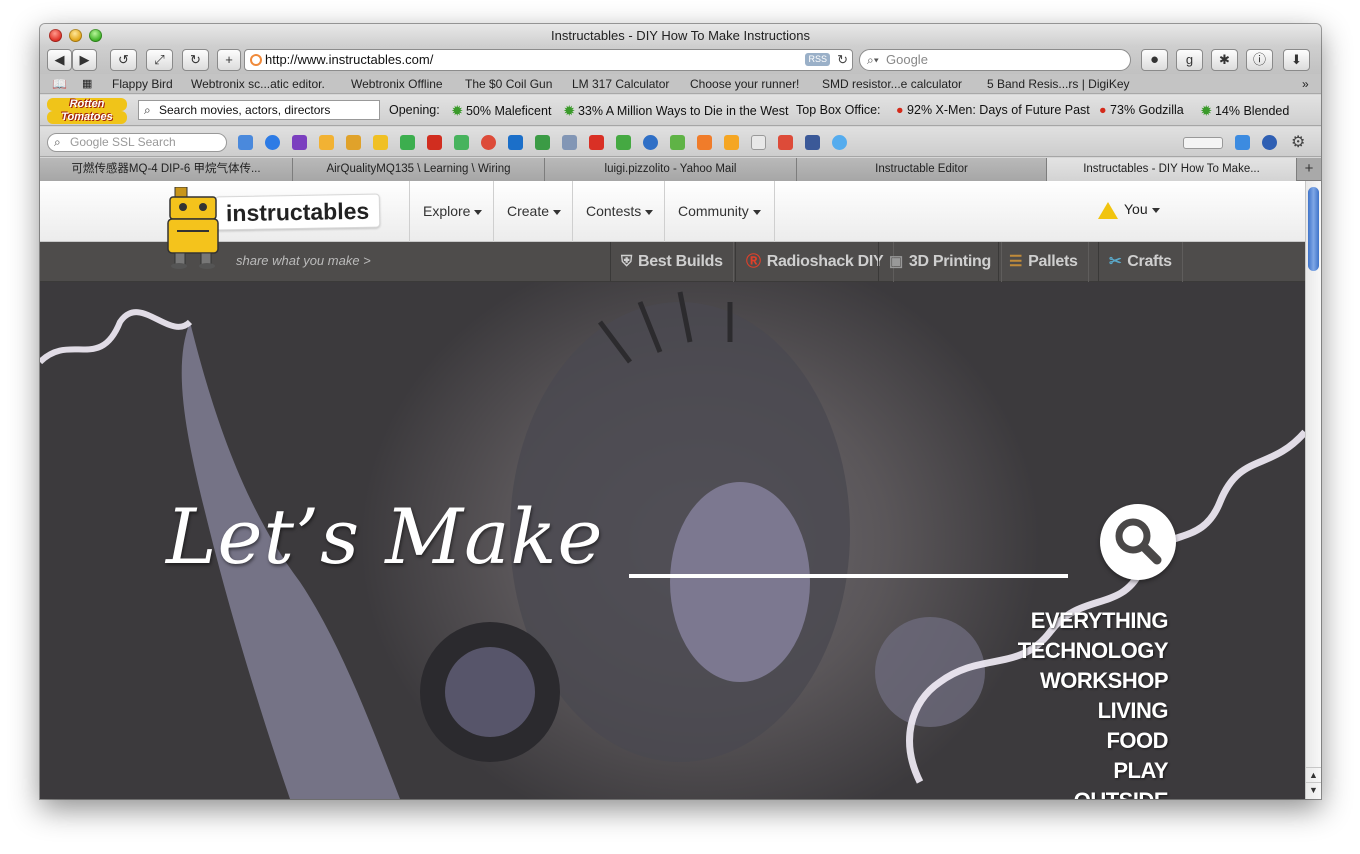  Describe the element at coordinates (258, 84) in the screenshot. I see `bookmark-item: Webtronix sc...atic editor.` at that location.